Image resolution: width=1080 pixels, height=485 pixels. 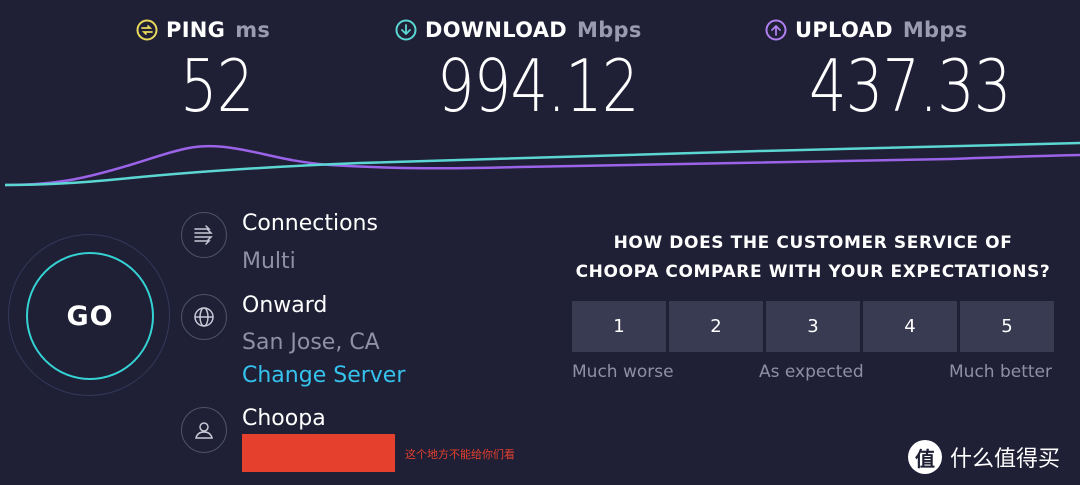 I want to click on ping-metric: PING ms 52, so click(x=203, y=70).